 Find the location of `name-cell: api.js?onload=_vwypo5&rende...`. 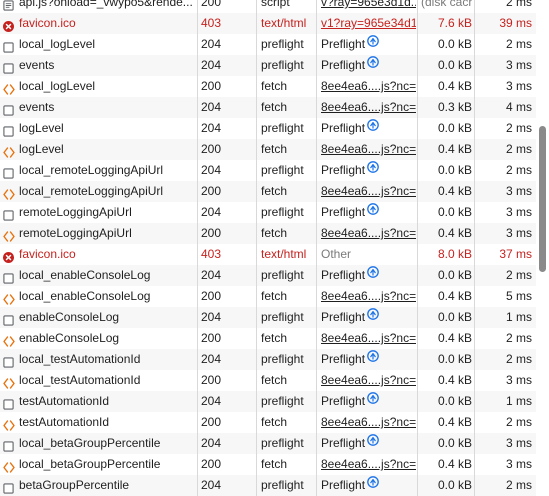

name-cell: api.js?onload=_vwypo5&rende... is located at coordinates (98, 6).